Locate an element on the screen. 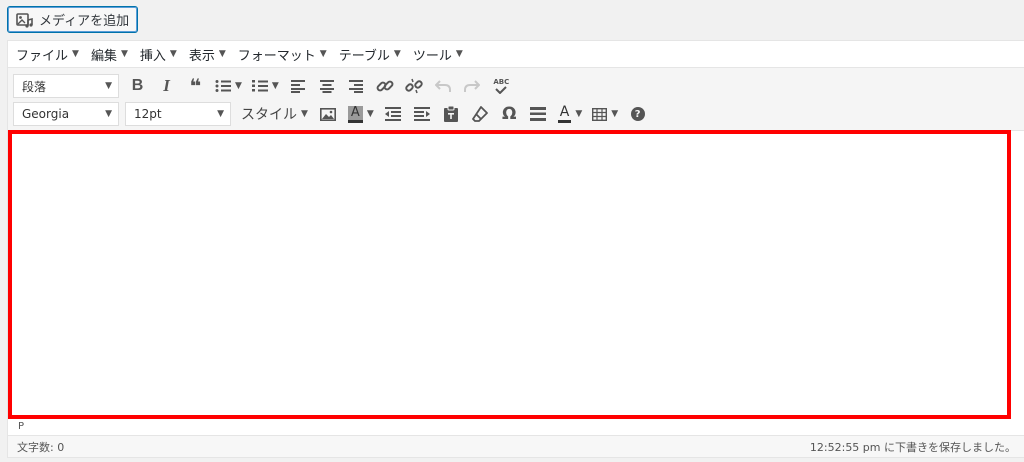  image-icon is located at coordinates (328, 114).